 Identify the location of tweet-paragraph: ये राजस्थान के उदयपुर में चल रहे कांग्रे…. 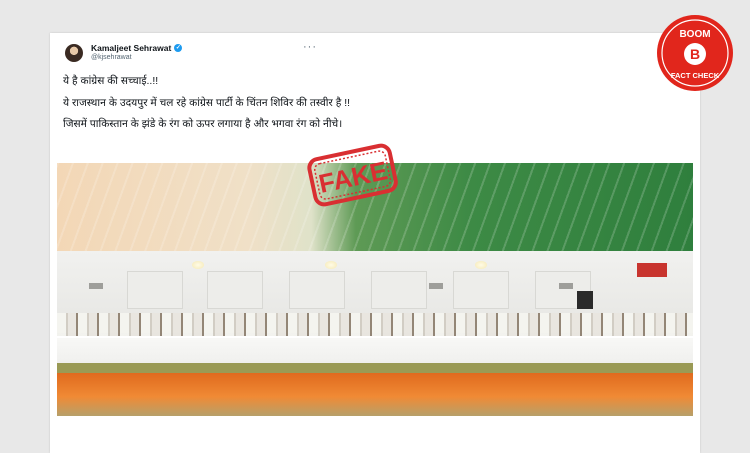
(207, 102).